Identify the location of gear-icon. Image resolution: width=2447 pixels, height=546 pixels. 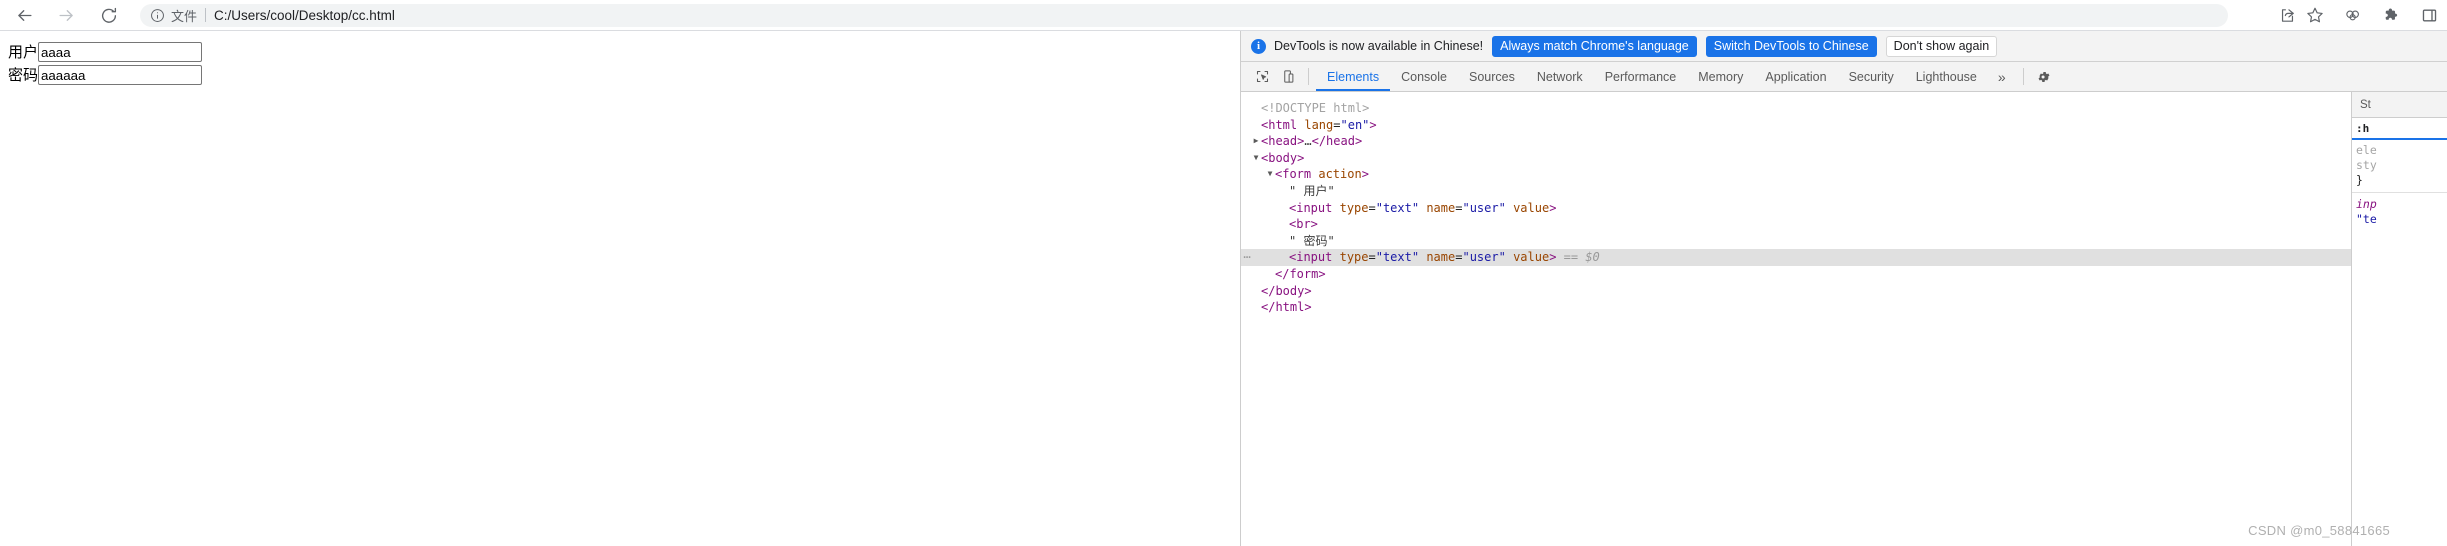
(2044, 76).